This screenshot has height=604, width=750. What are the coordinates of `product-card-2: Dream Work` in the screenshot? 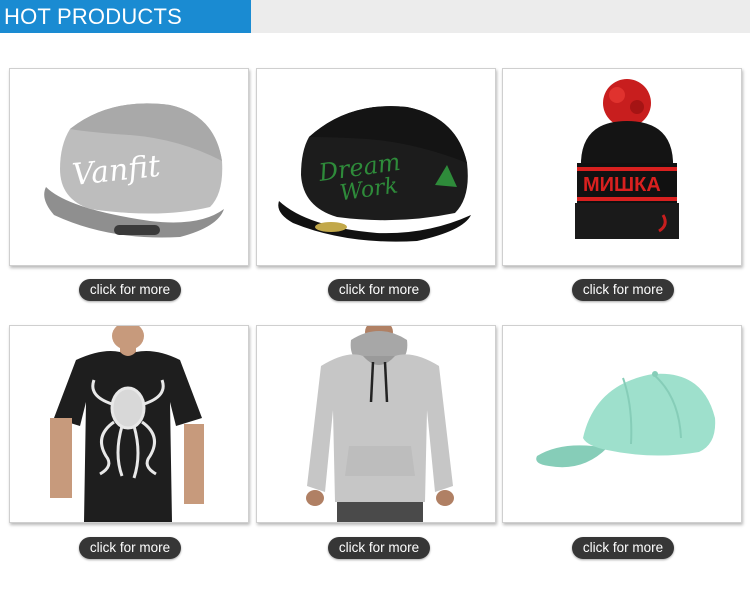 It's located at (376, 167).